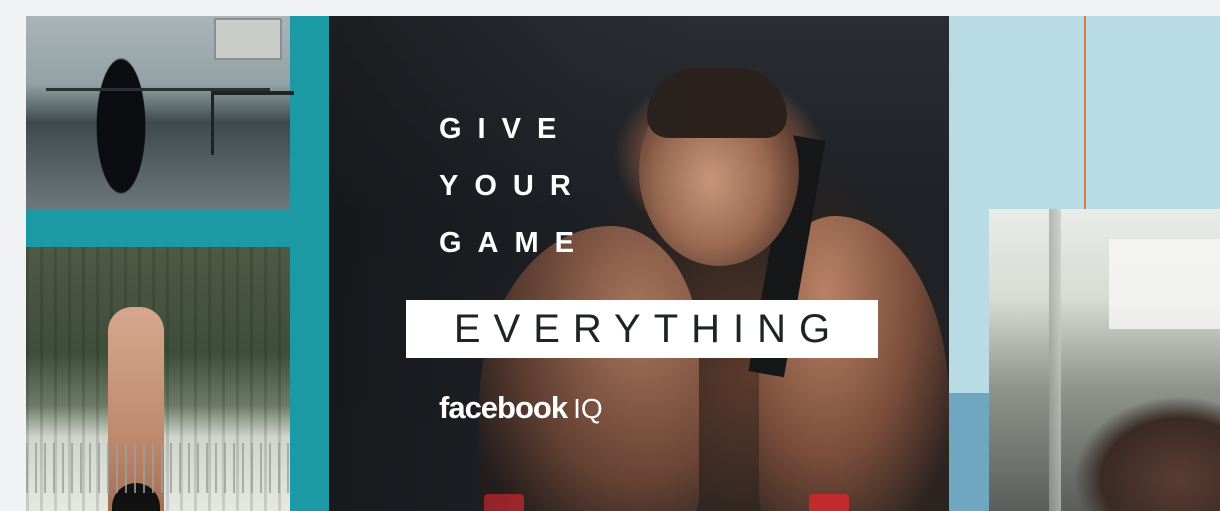  What do you see at coordinates (1104, 360) in the screenshot?
I see `photo-athlete-bright-gym` at bounding box center [1104, 360].